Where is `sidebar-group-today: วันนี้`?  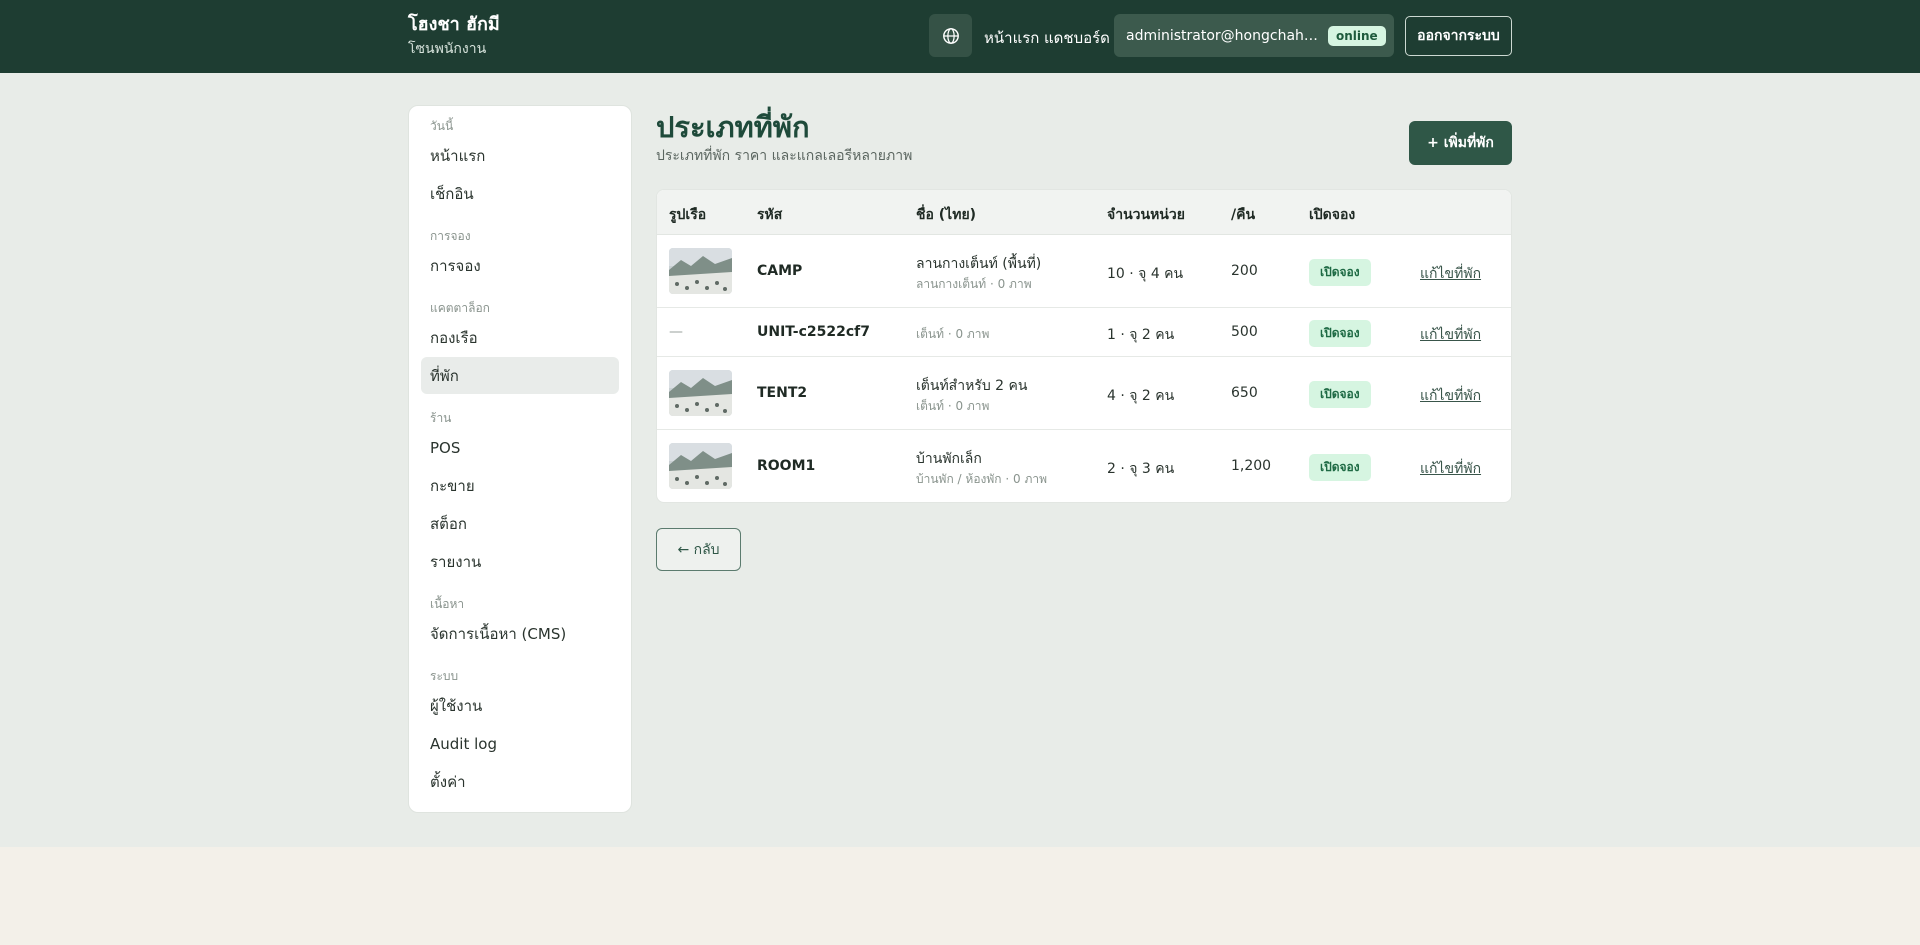
sidebar-group-today: วันนี้ is located at coordinates (442, 126).